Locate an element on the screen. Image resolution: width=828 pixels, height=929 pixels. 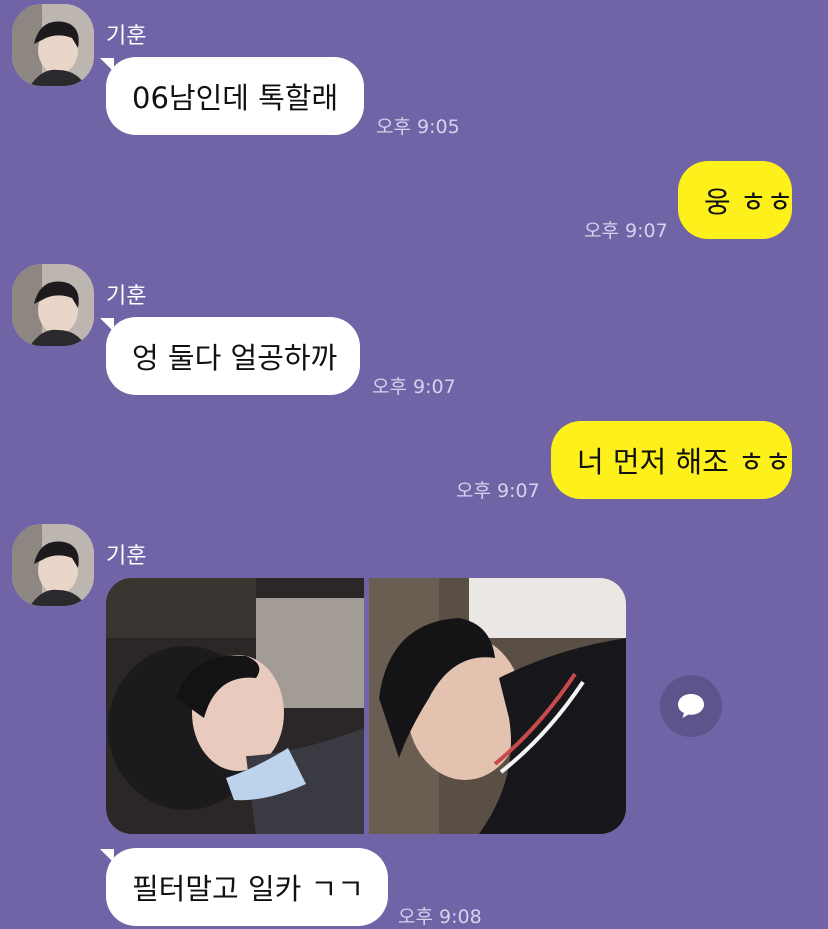
message-timestamp: 오후 9:05 is located at coordinates (418, 127).